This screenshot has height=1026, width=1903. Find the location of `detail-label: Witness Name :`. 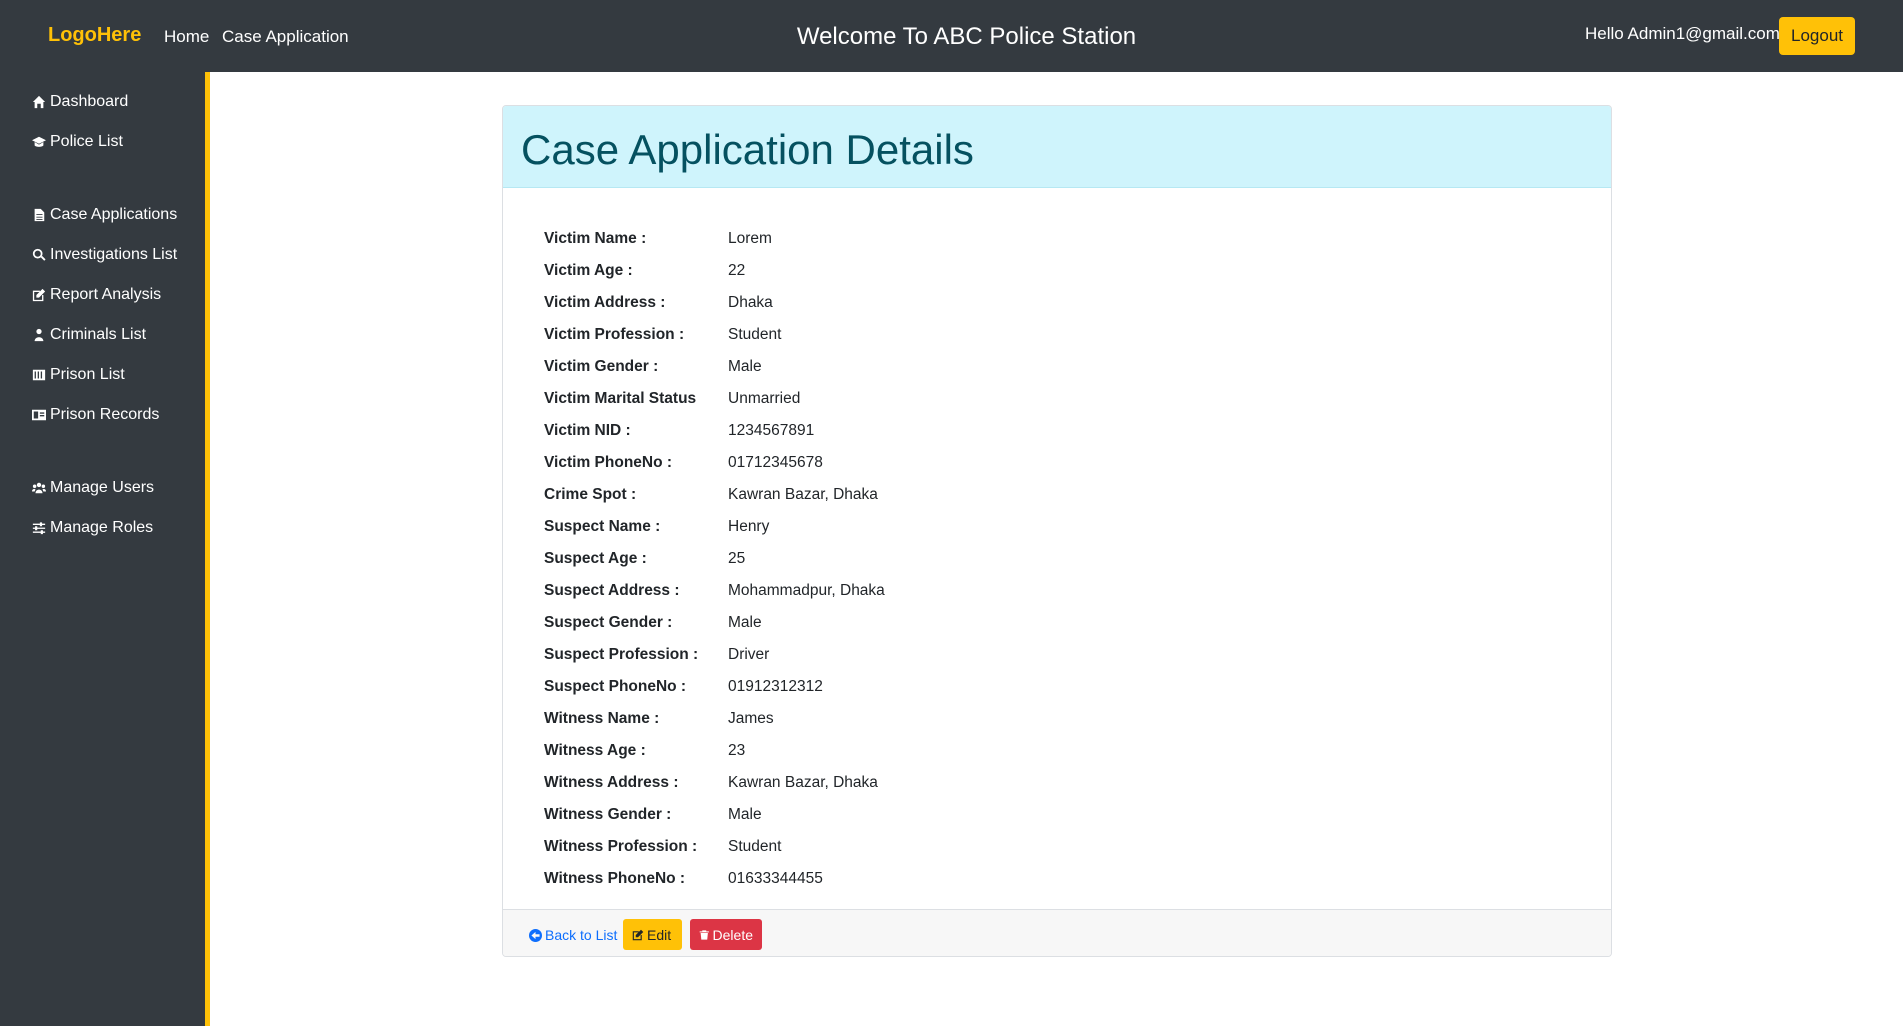

detail-label: Witness Name : is located at coordinates (602, 718).